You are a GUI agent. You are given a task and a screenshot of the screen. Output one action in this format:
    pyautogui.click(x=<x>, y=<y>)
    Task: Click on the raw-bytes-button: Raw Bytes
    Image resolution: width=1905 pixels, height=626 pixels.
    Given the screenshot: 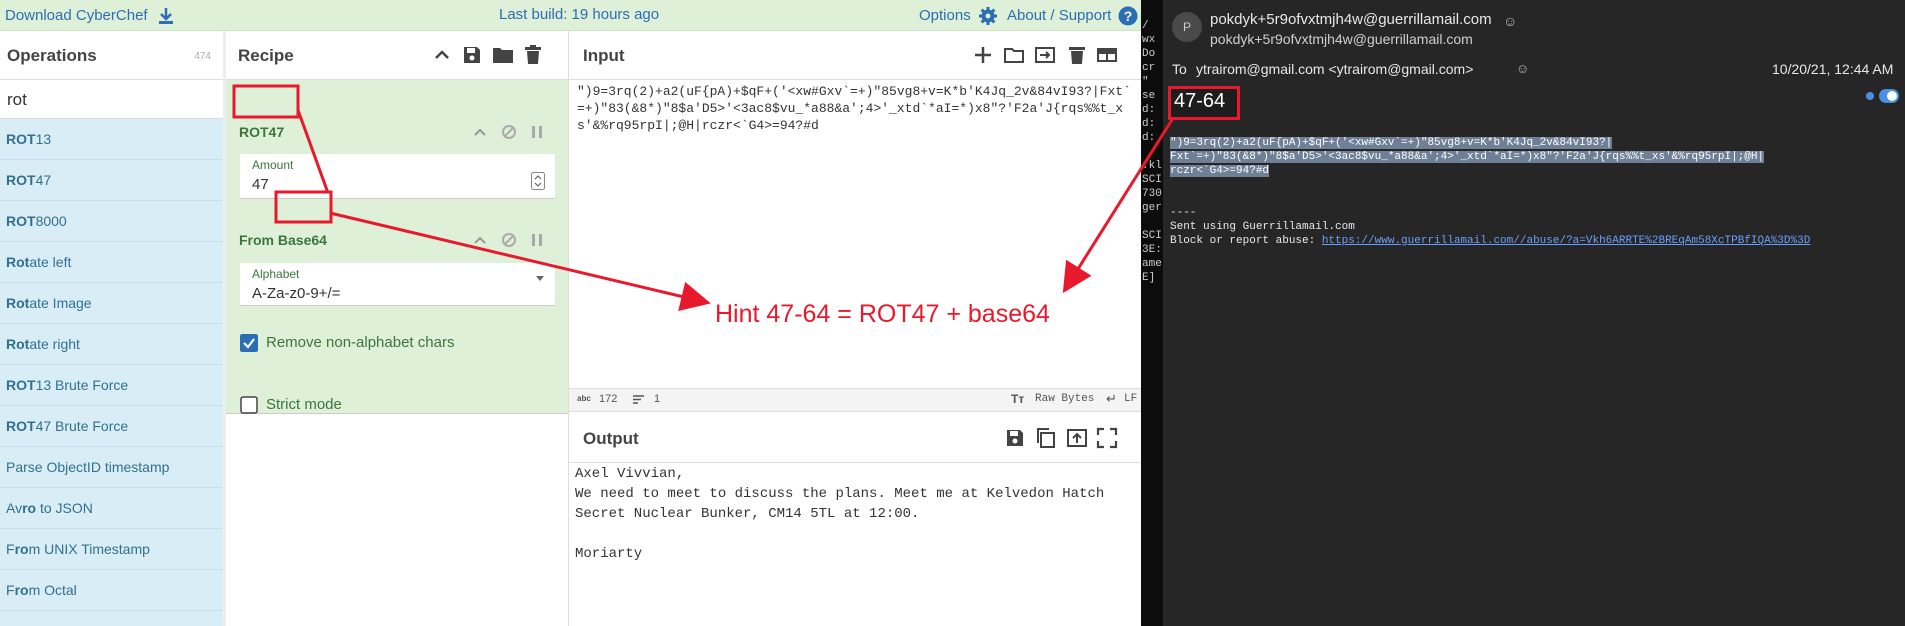 What is the action you would take?
    pyautogui.click(x=1064, y=399)
    